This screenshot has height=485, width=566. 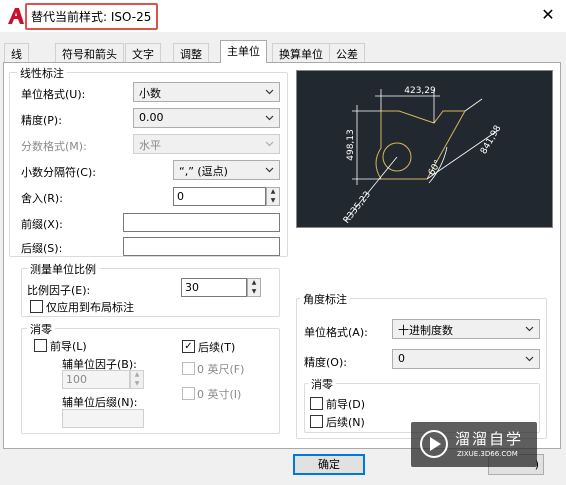 I want to click on scale-factor-label: 比例因子(E):, so click(x=59, y=290).